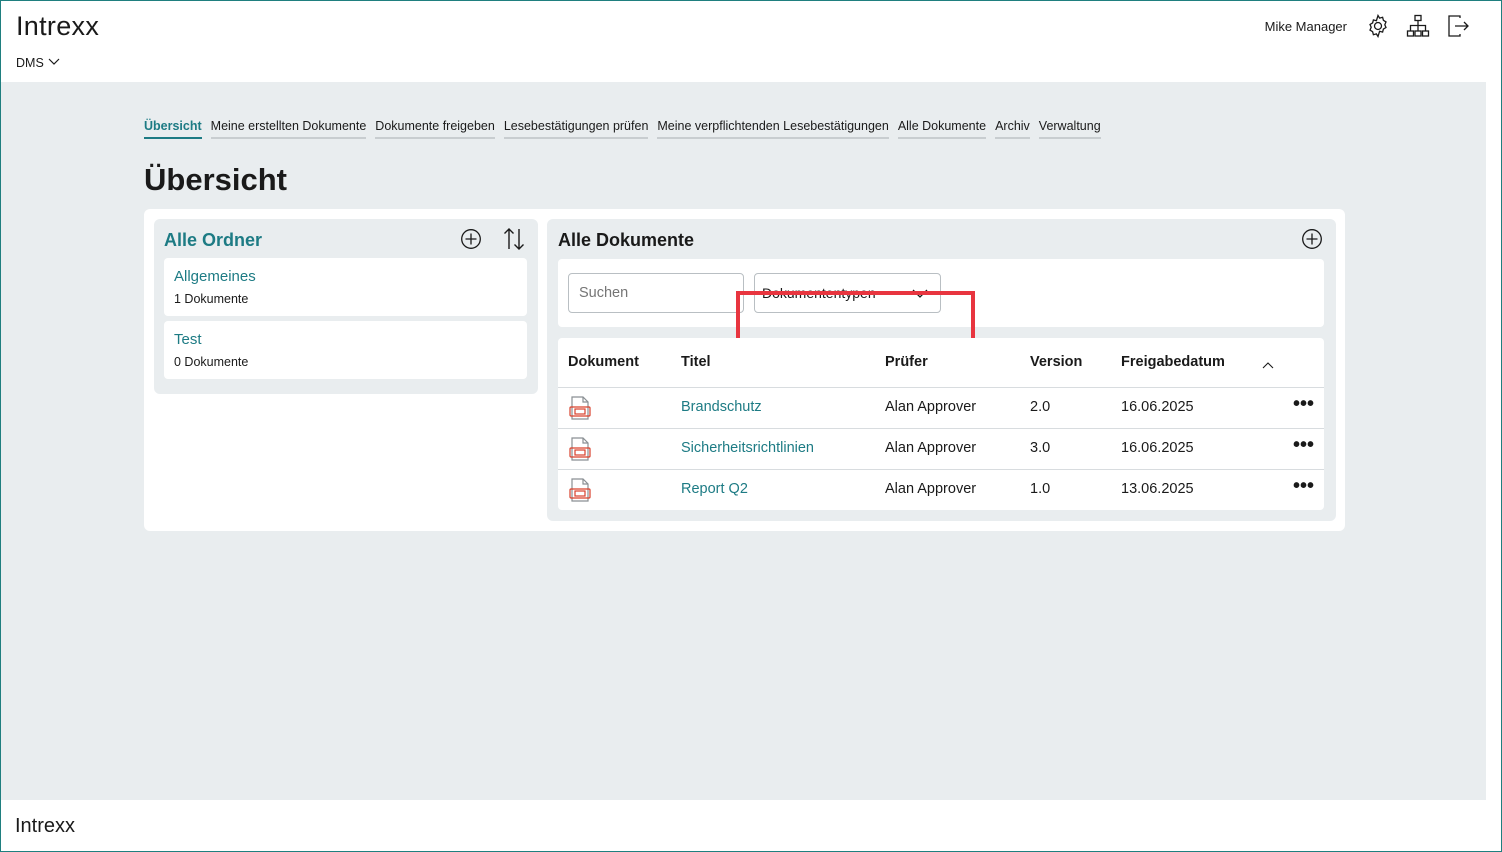  Describe the element at coordinates (215, 179) in the screenshot. I see `page-title: Übersicht` at that location.